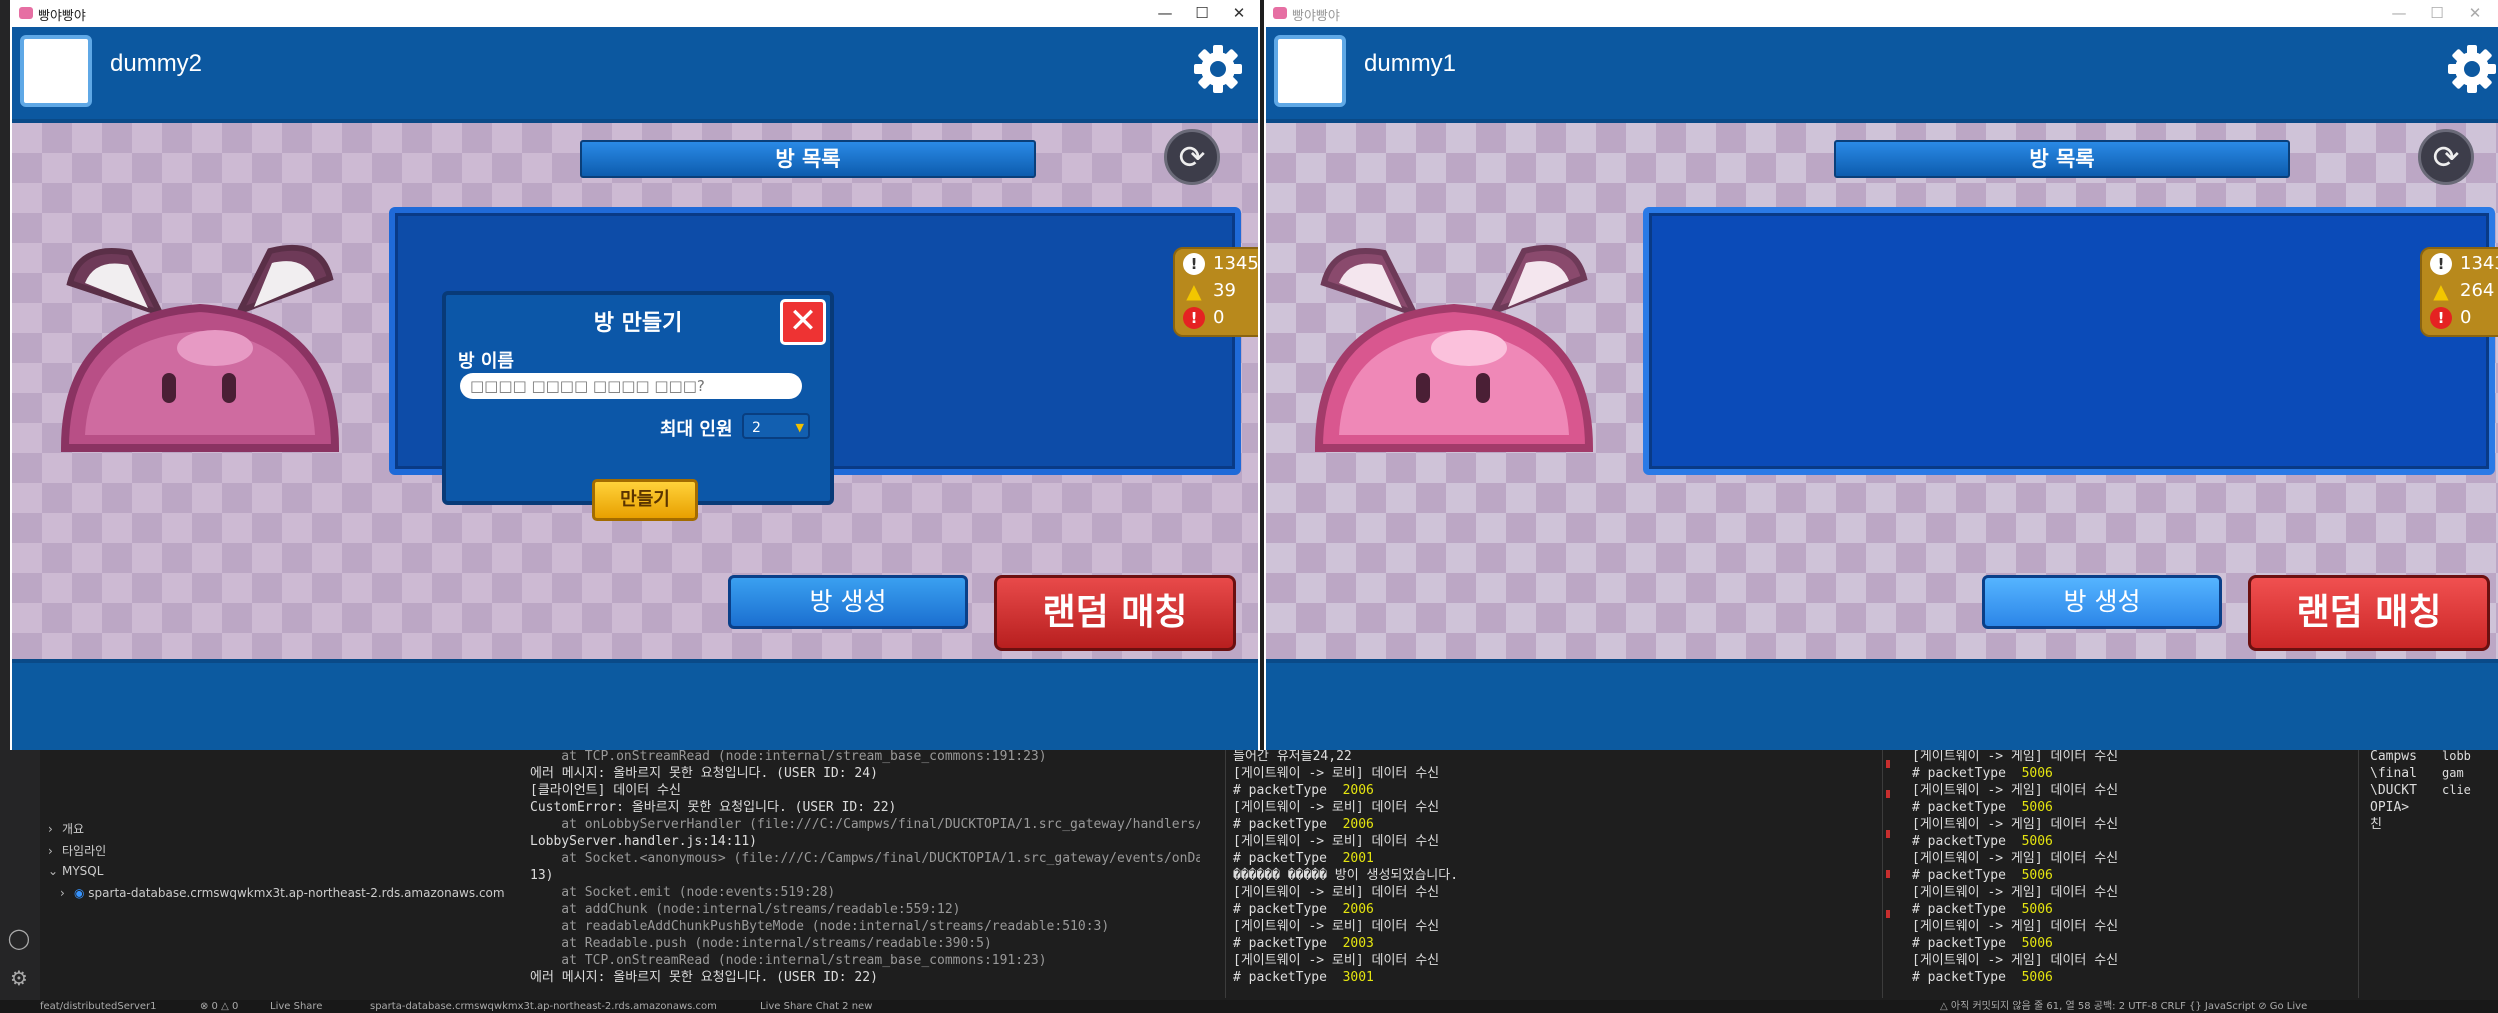 This screenshot has width=2498, height=1013. Describe the element at coordinates (704, 773) in the screenshot. I see `terminal-line: 에러 메시지: 올바르지 못한 요청입니다. (USER ID: 24)` at that location.